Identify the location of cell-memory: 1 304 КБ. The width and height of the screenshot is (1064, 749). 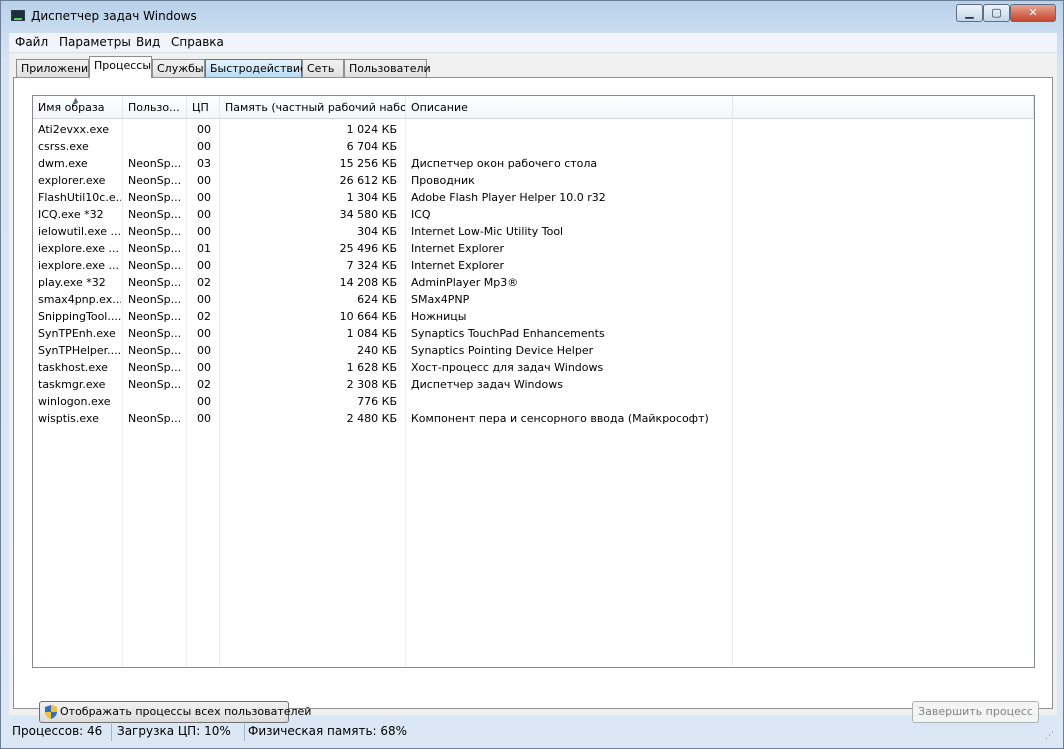
(371, 197).